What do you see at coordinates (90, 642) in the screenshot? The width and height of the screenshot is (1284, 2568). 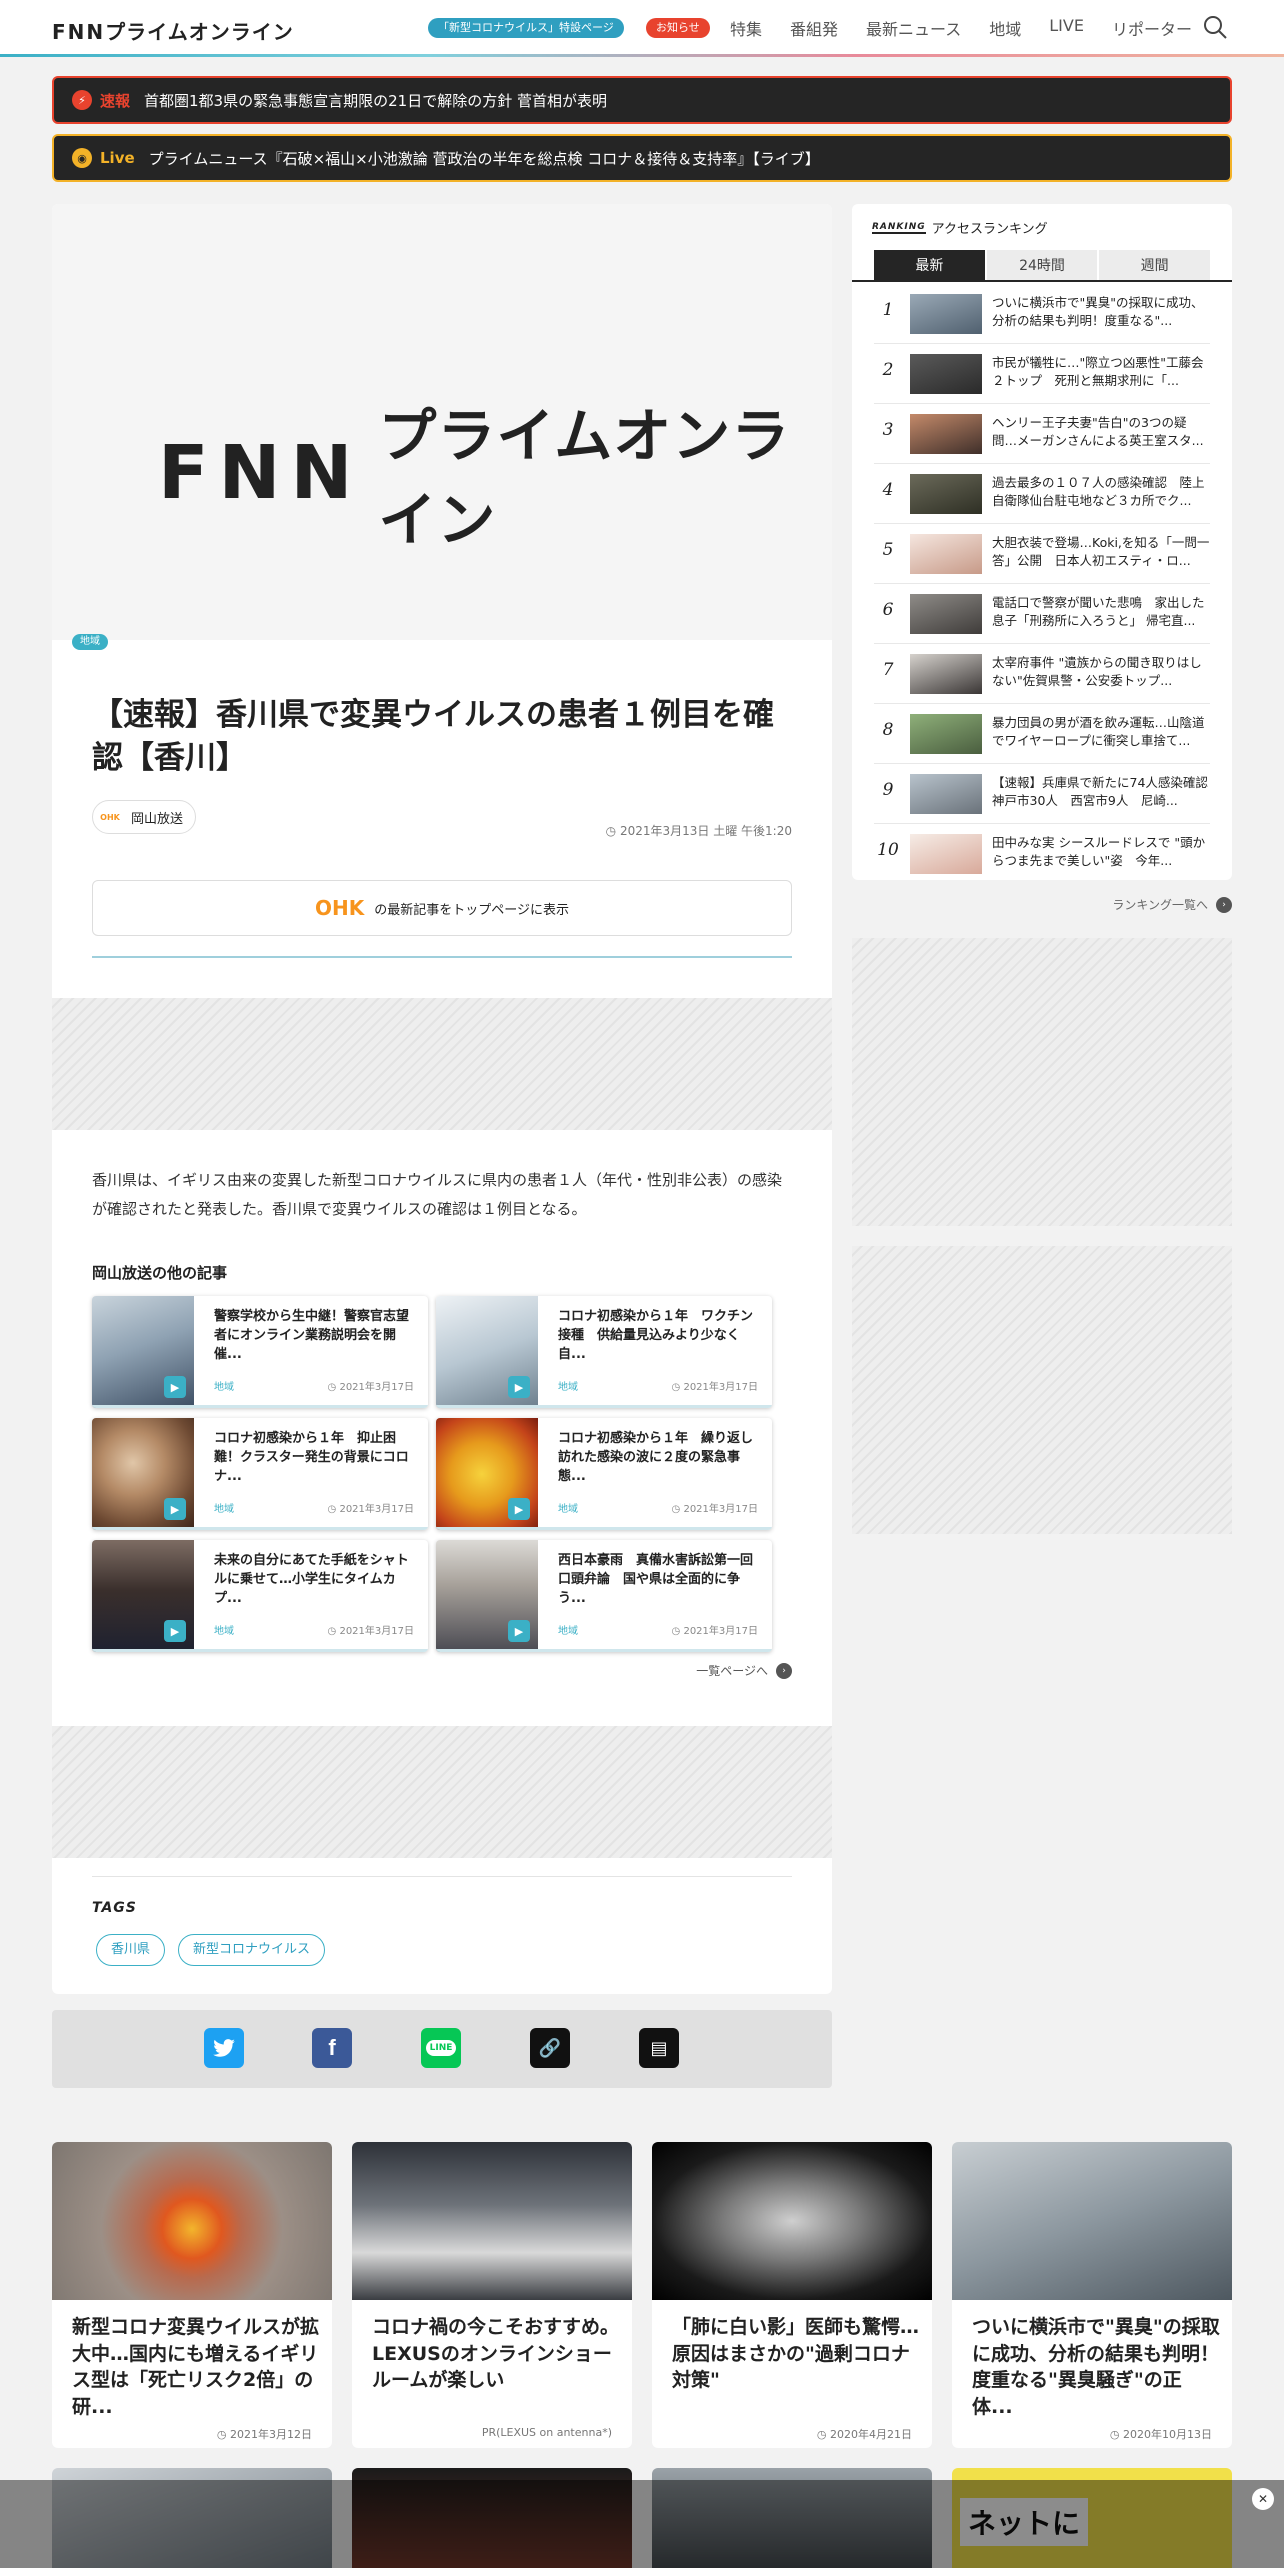 I see `category-badge: 地域` at bounding box center [90, 642].